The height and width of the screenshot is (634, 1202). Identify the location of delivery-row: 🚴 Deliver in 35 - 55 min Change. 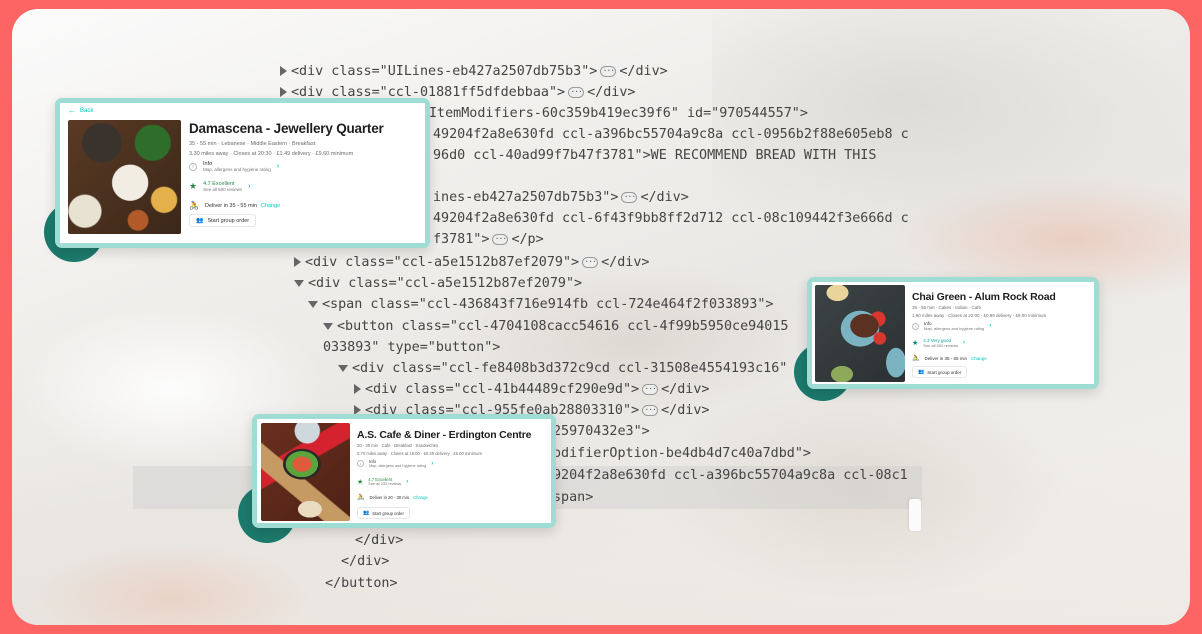
(949, 358).